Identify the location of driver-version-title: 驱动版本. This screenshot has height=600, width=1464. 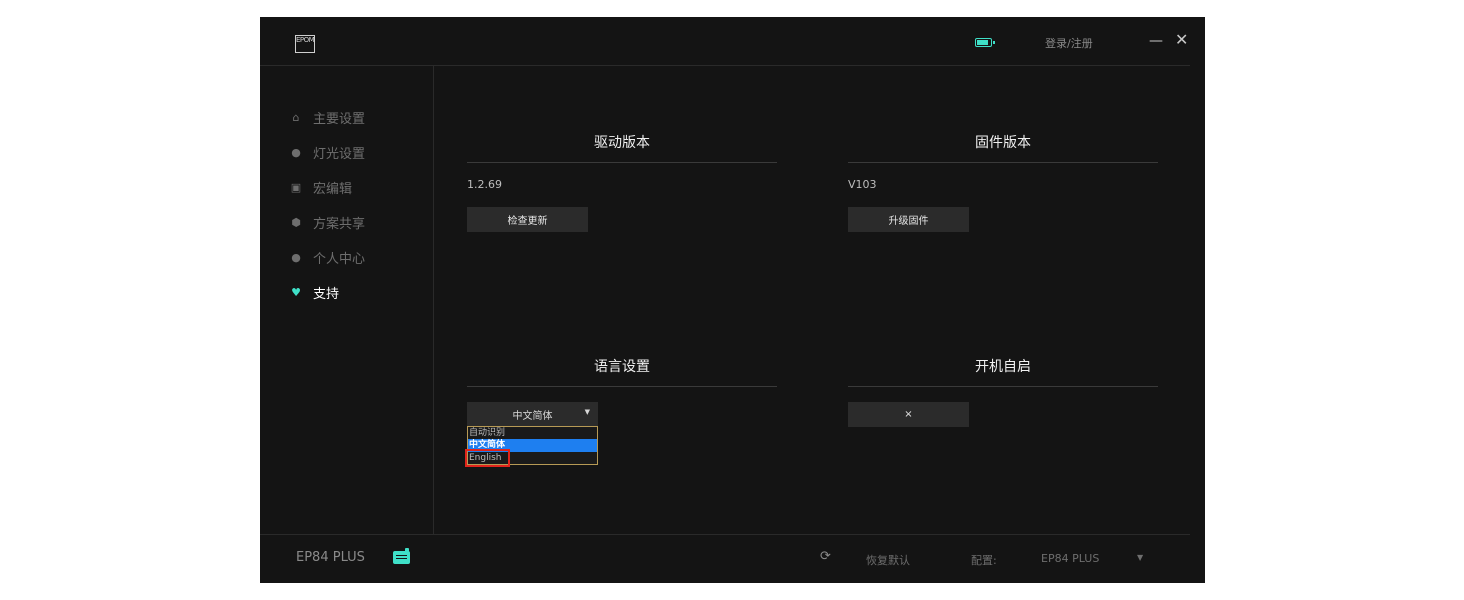
(622, 143).